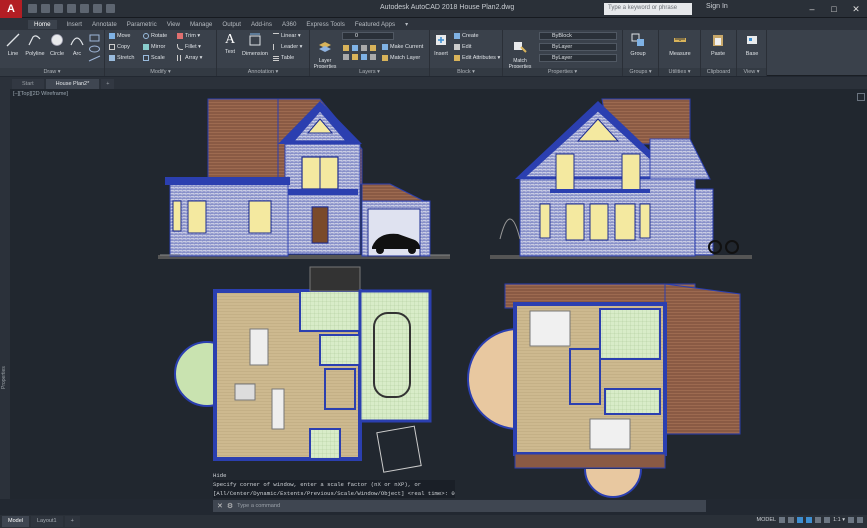  What do you see at coordinates (679, 72) in the screenshot?
I see `panel-title-utilities: Utilities ▾` at bounding box center [679, 72].